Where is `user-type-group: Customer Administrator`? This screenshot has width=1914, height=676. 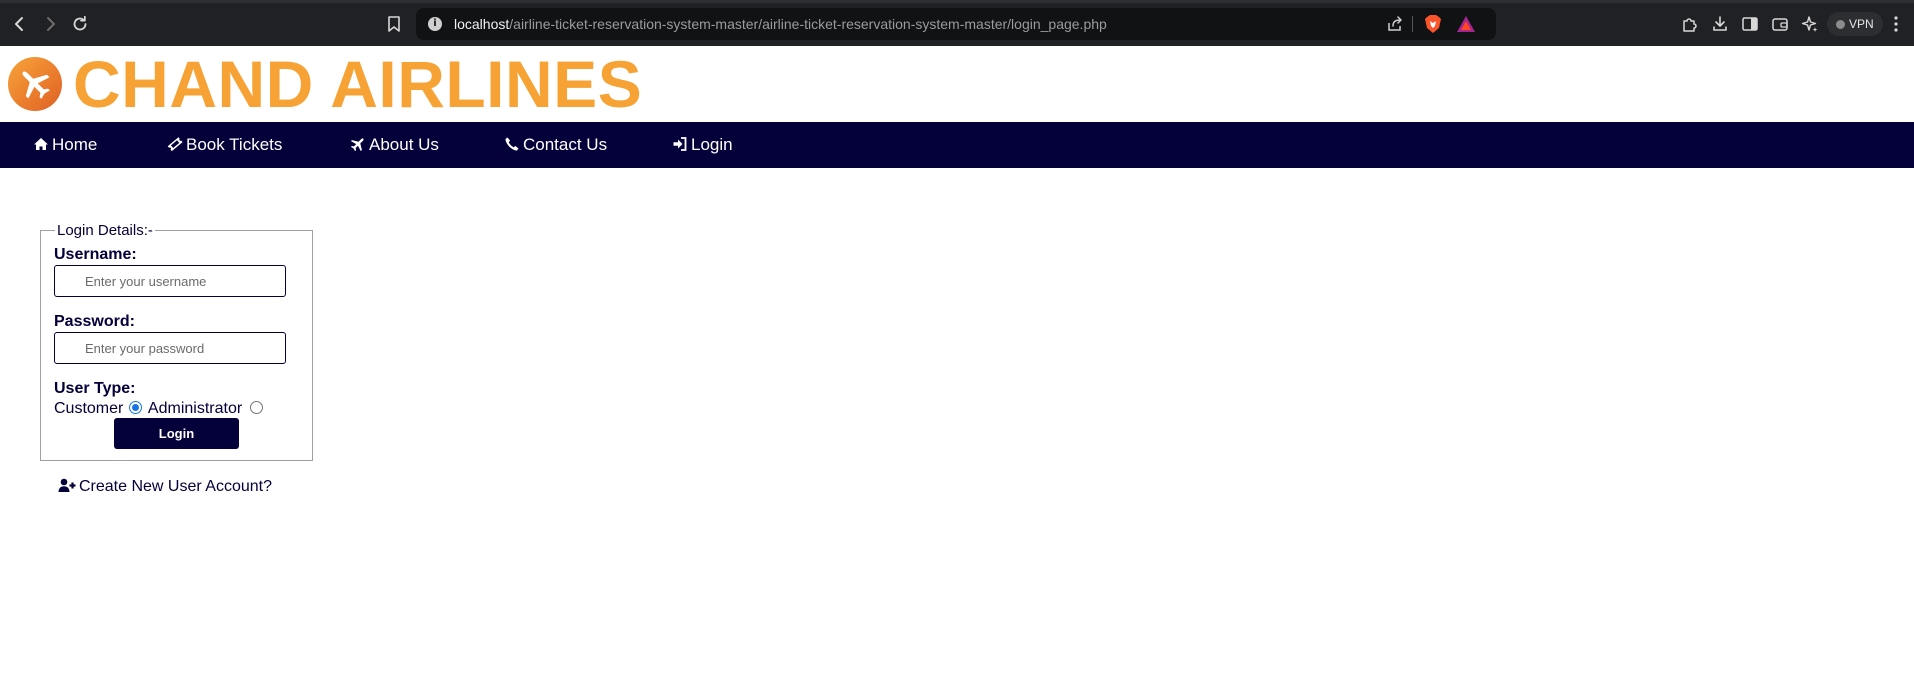 user-type-group: Customer Administrator is located at coordinates (159, 409).